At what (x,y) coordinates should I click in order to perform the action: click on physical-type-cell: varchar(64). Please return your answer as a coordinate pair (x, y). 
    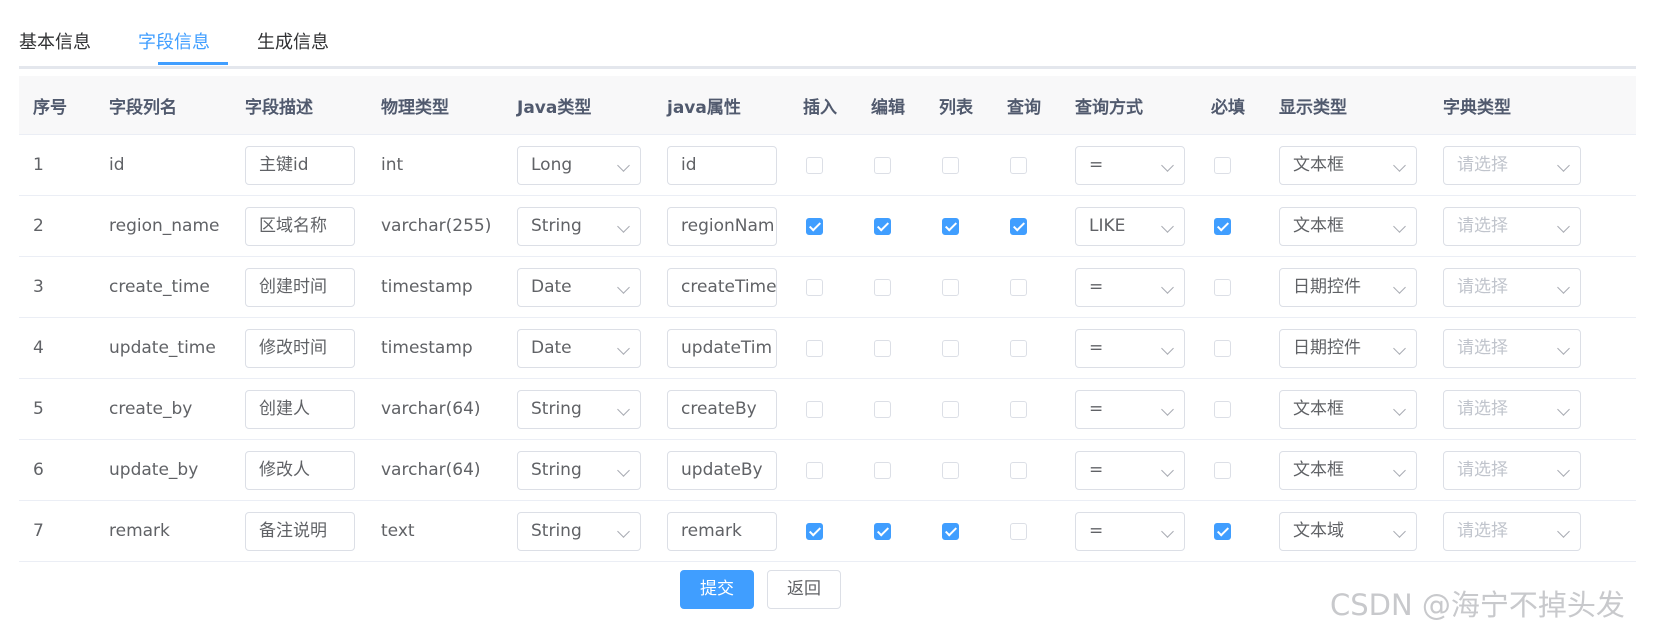
    Looking at the image, I should click on (435, 409).